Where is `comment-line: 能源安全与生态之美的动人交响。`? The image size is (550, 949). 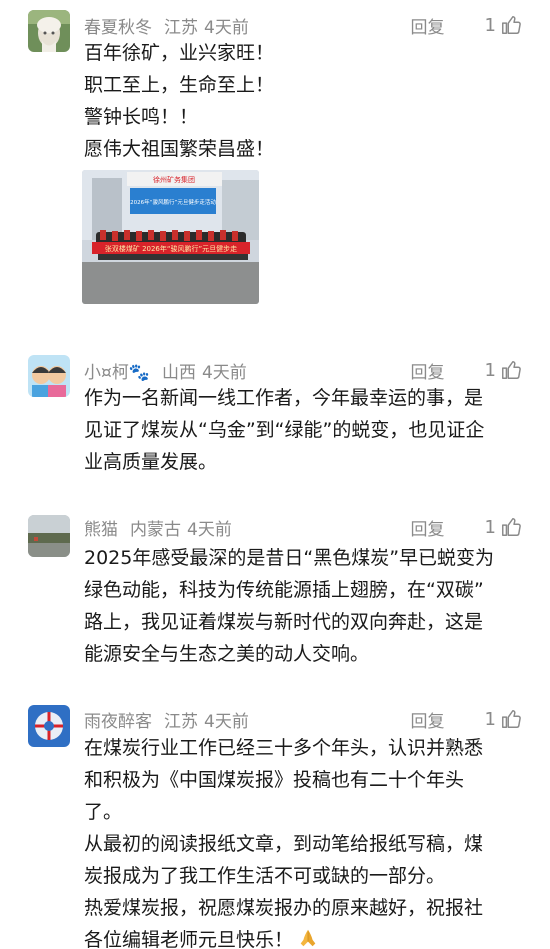
comment-line: 能源安全与生态之美的动人交响。 is located at coordinates (227, 654).